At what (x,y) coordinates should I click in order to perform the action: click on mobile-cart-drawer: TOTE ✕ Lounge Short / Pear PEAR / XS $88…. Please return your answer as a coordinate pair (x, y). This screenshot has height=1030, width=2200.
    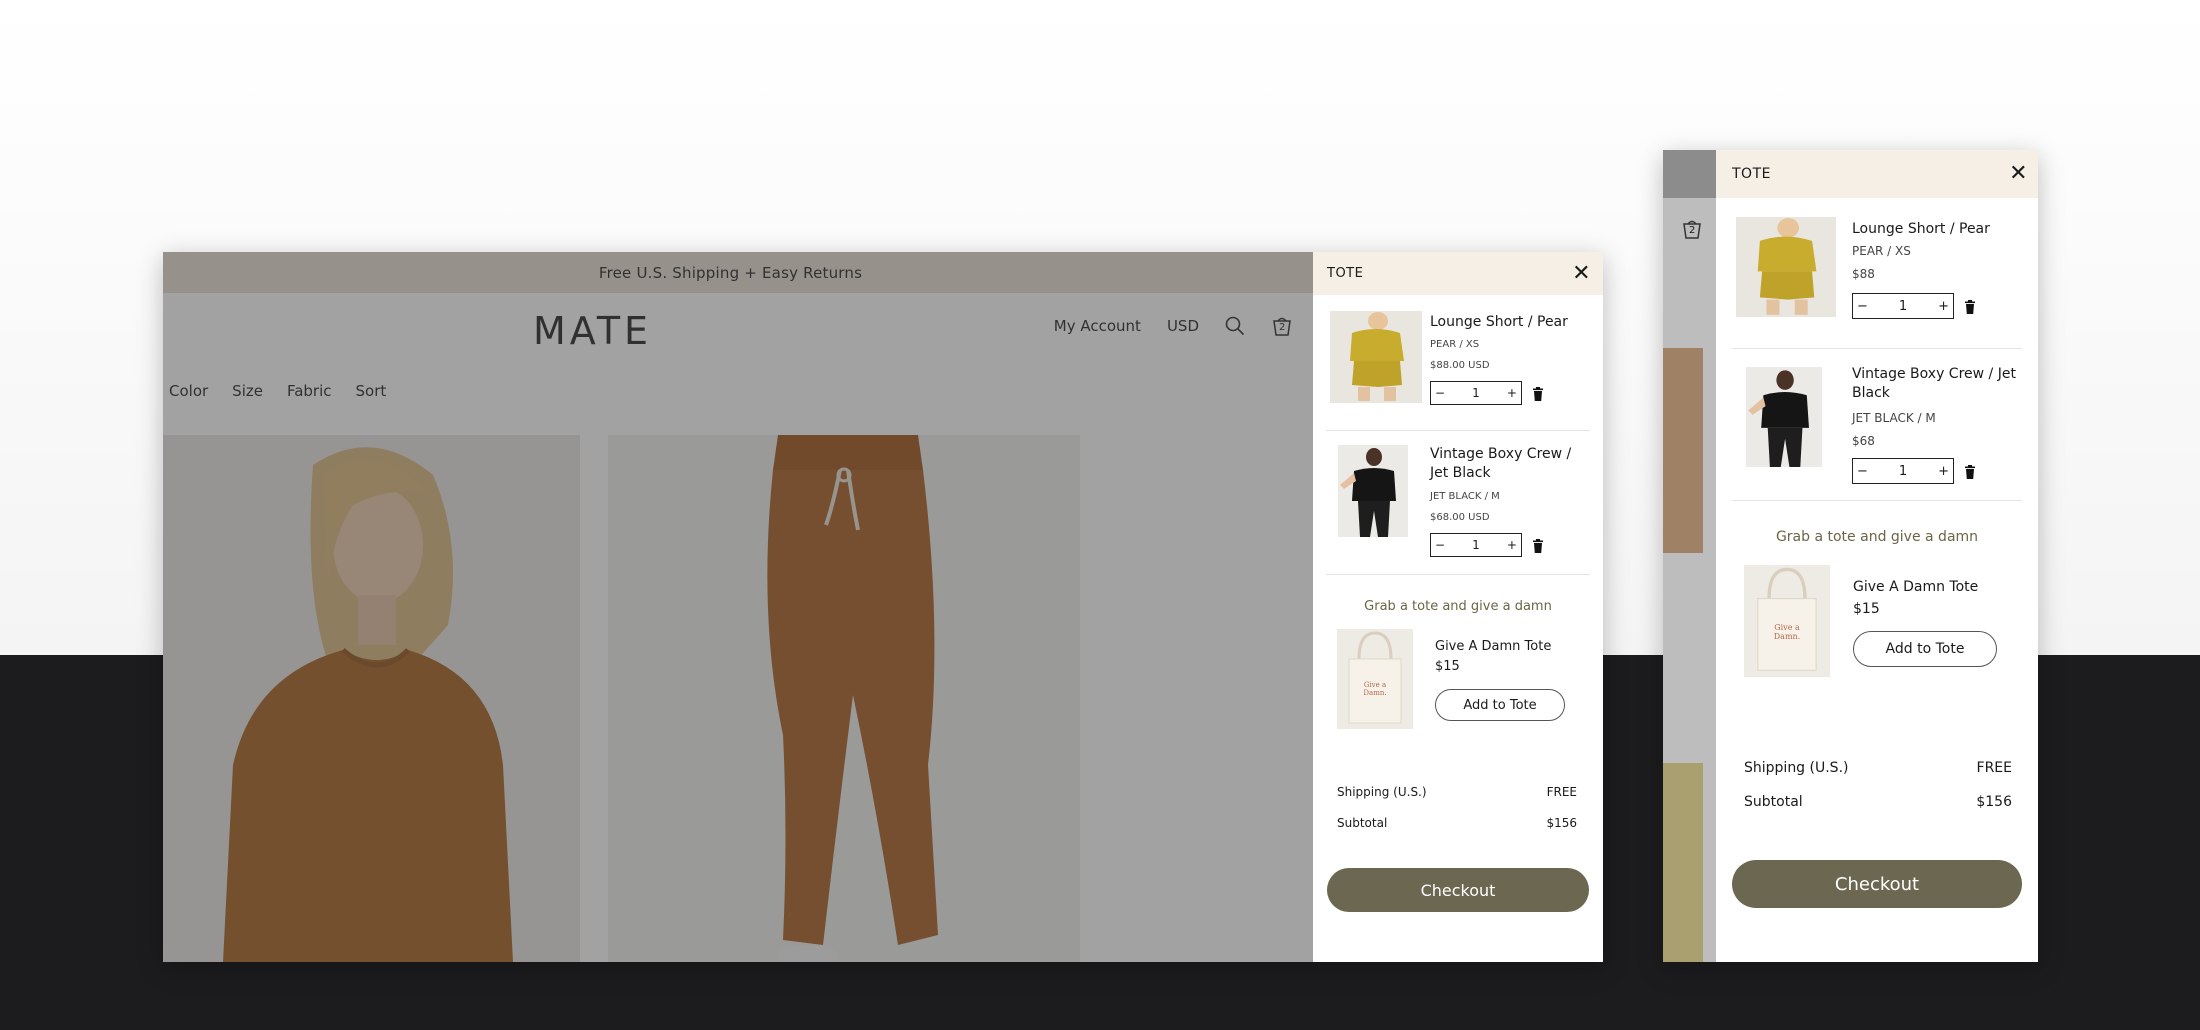
    Looking at the image, I should click on (1877, 556).